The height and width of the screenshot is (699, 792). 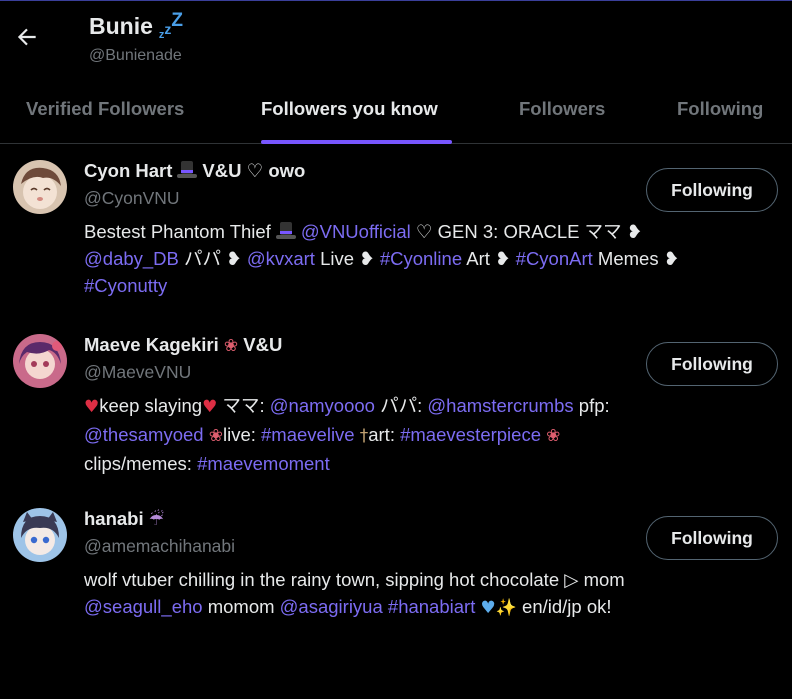 I want to click on user-display-name: Cyon Hart V&U ♡ owo, so click(x=194, y=171).